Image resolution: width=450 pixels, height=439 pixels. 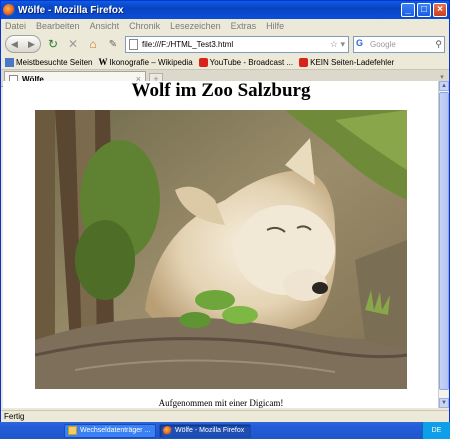 What do you see at coordinates (237, 44) in the screenshot?
I see `url-bar: file:///F:/HTML_Test3.html ☆ ▾` at bounding box center [237, 44].